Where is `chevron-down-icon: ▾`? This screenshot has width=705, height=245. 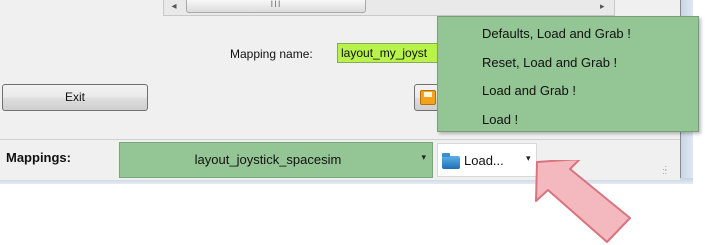
chevron-down-icon: ▾ is located at coordinates (423, 158).